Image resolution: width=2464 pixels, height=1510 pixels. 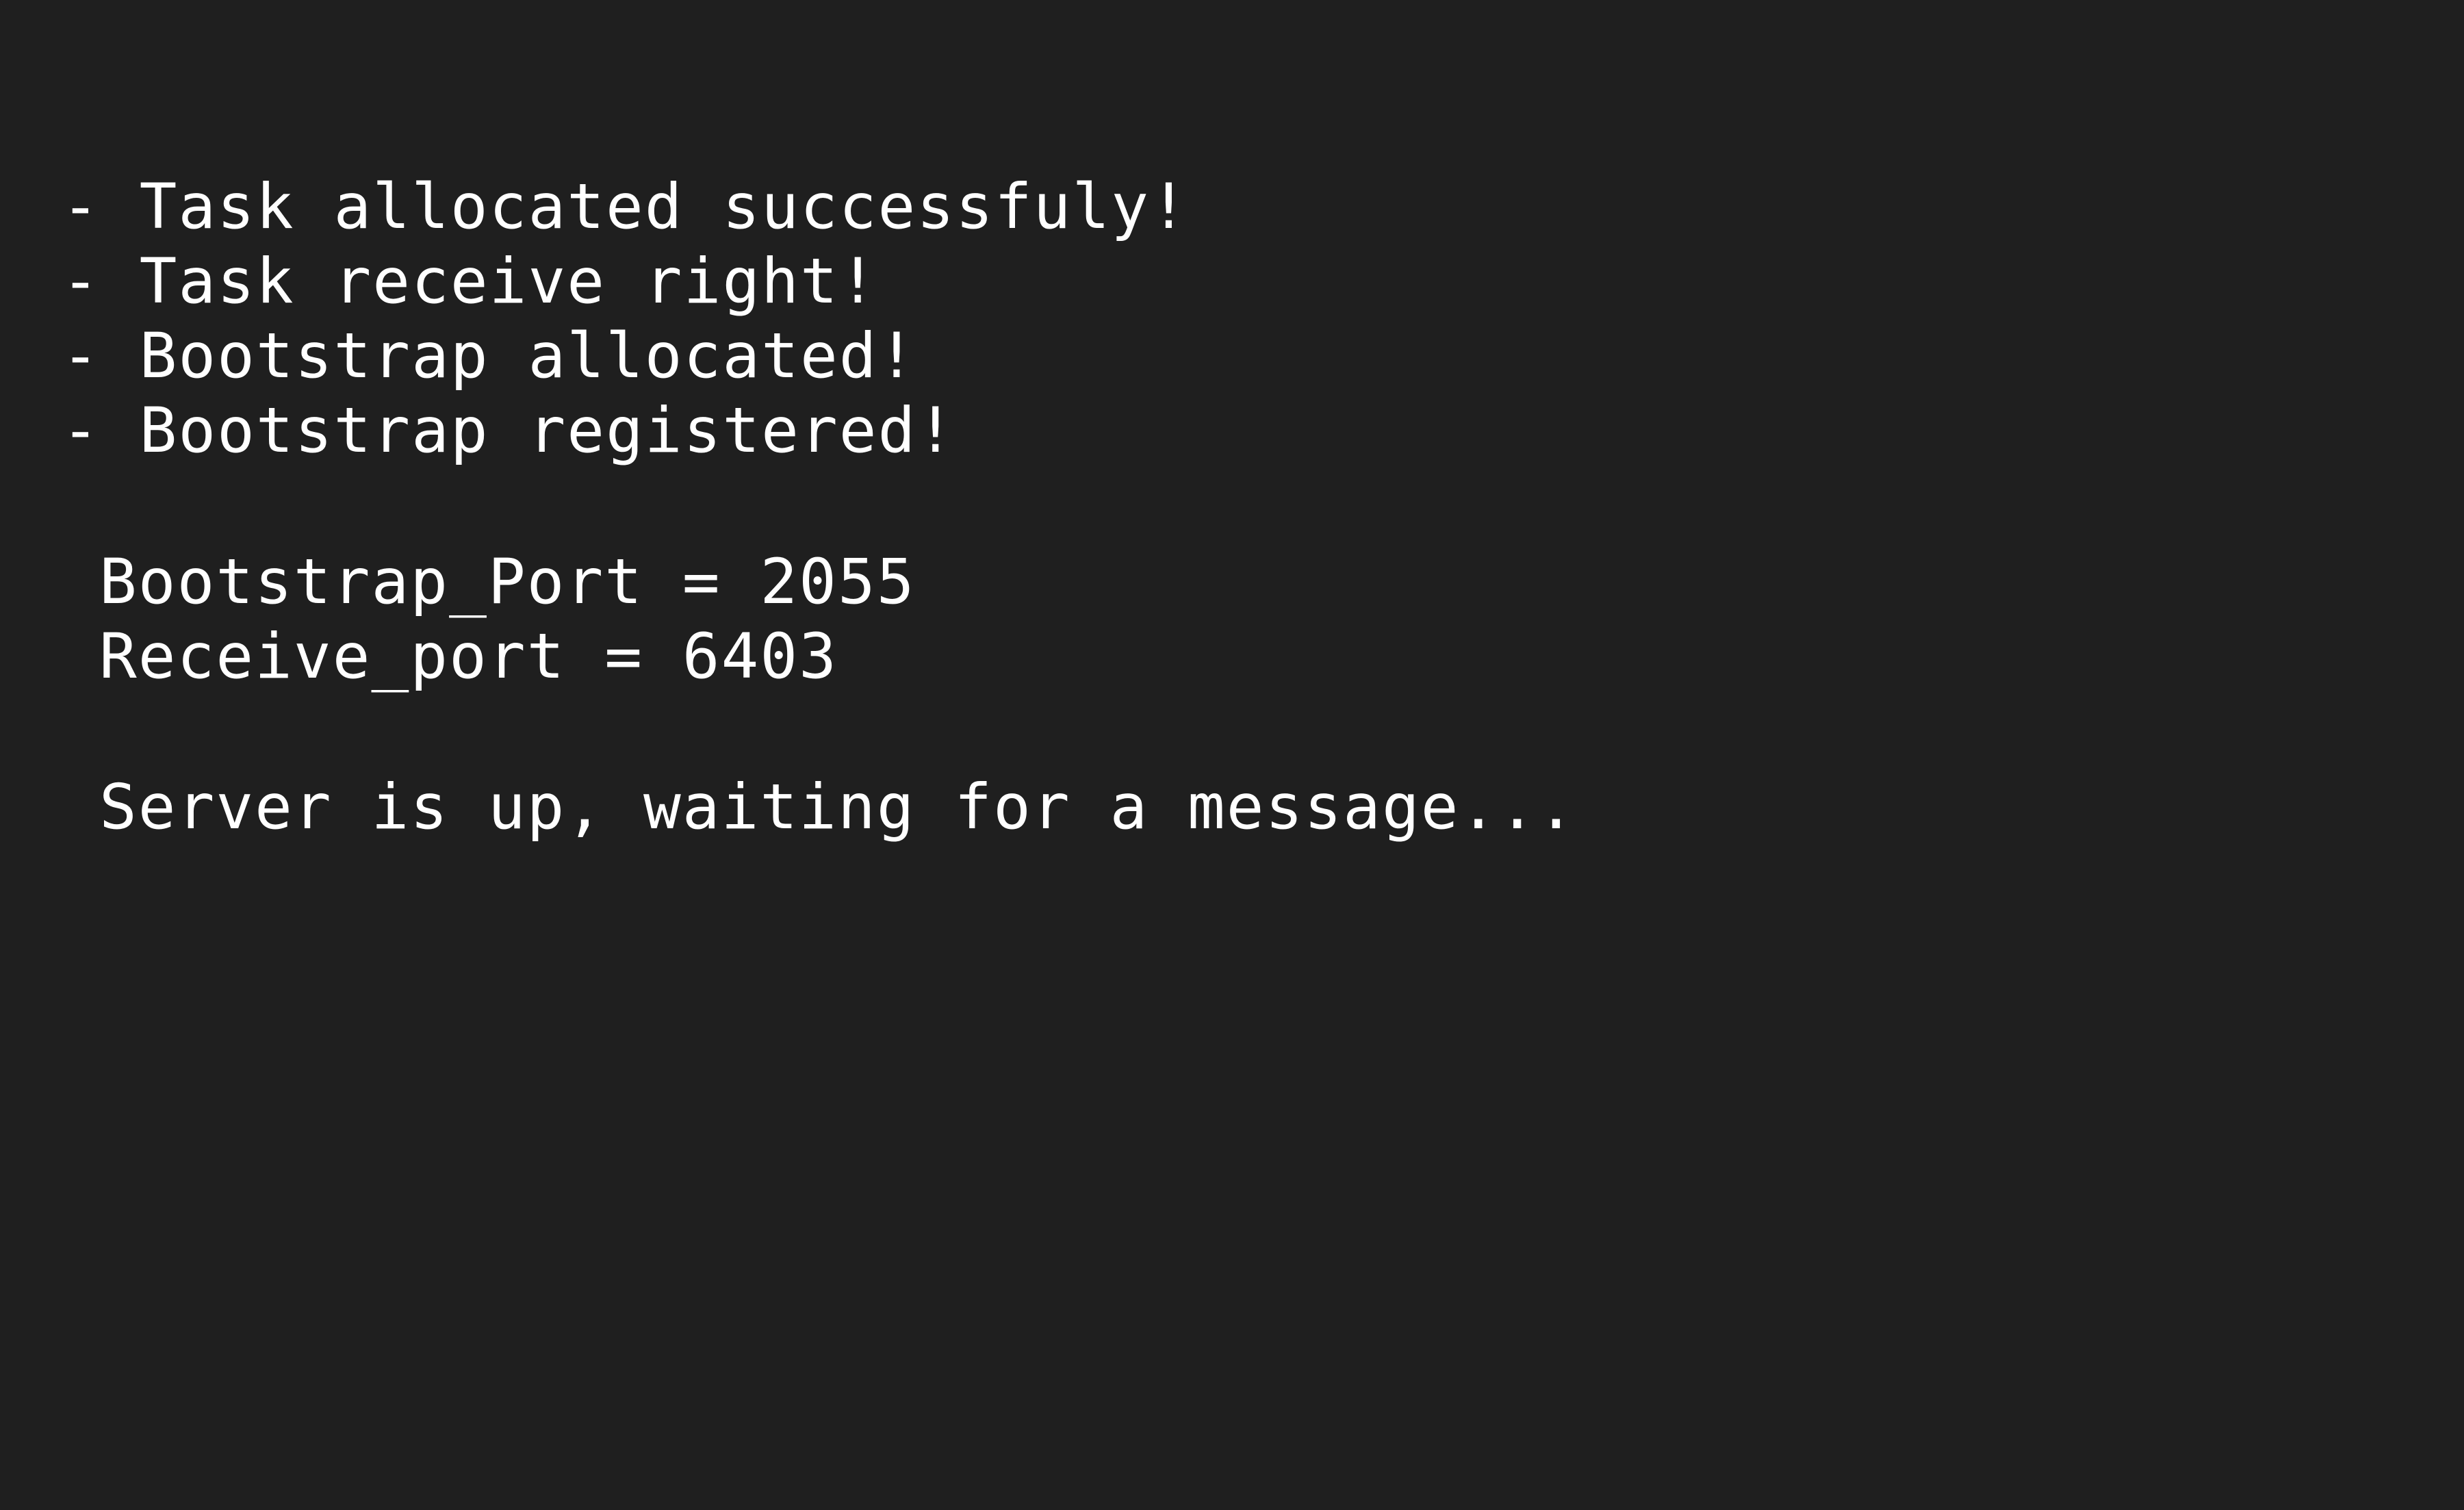 I want to click on log-line-bootstrap-allocated: - Bootstrap allocated!, so click(x=489, y=356).